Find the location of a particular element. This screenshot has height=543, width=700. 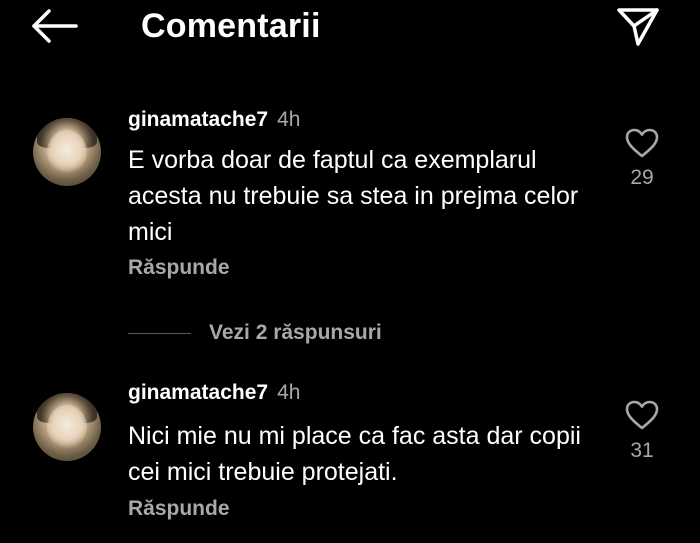

arrow-left-icon is located at coordinates (55, 26).